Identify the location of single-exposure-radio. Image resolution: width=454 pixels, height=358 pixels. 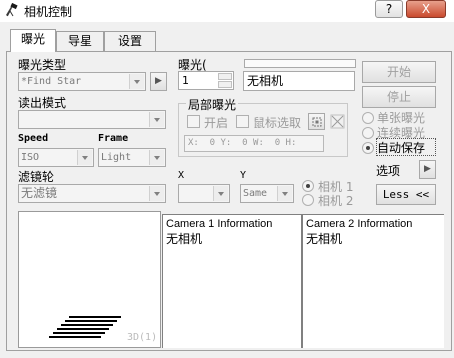
(368, 118).